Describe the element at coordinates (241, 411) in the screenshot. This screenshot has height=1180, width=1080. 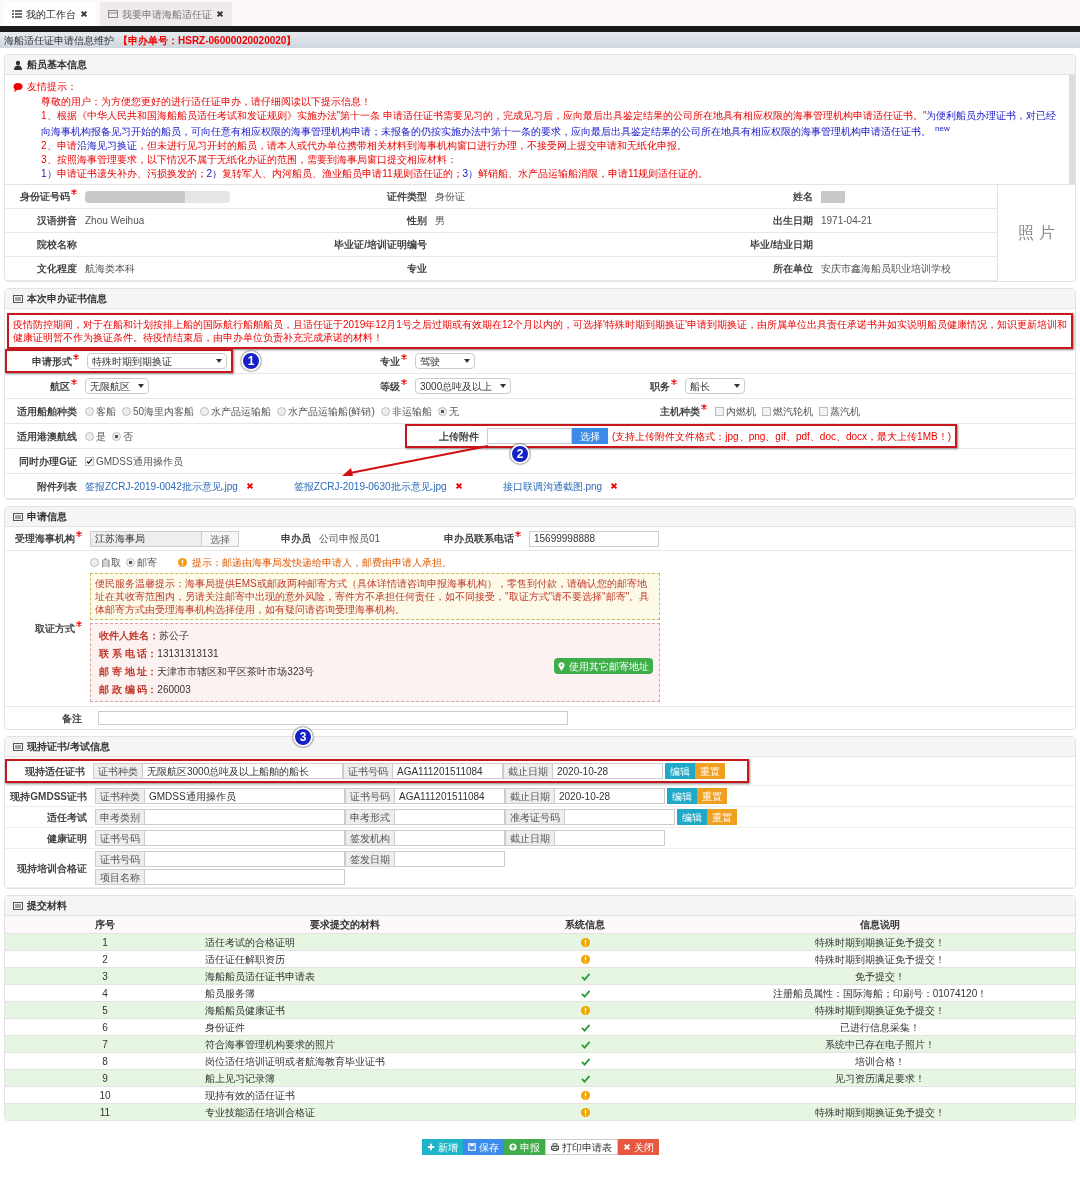
I see `option-label: 水产品运输船` at that location.